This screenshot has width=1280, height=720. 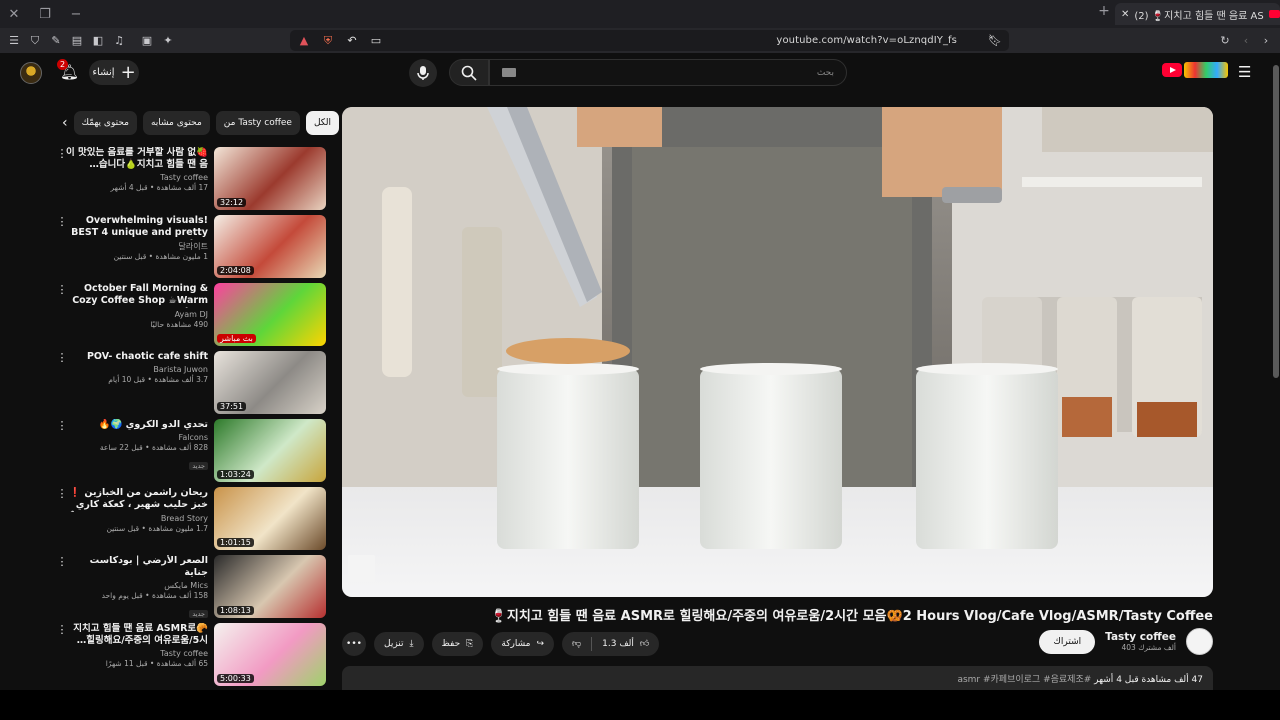 I want to click on bookmark-save-icon: ⎘, so click(x=470, y=644).